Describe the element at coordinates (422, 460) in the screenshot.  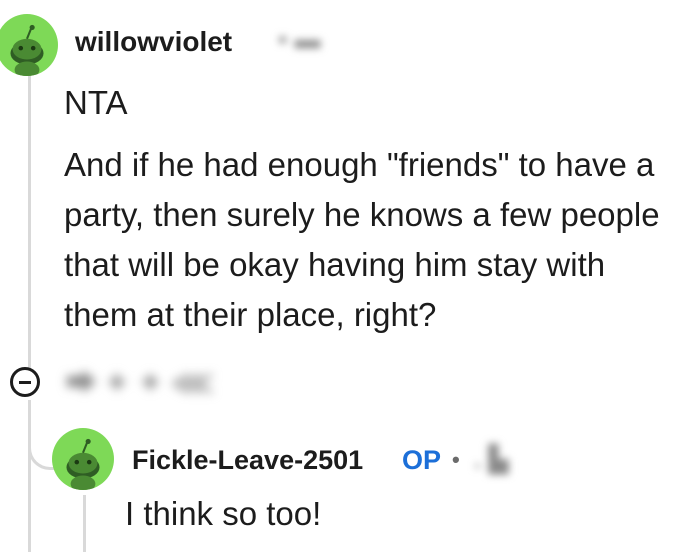
I see `op-badge: OP` at that location.